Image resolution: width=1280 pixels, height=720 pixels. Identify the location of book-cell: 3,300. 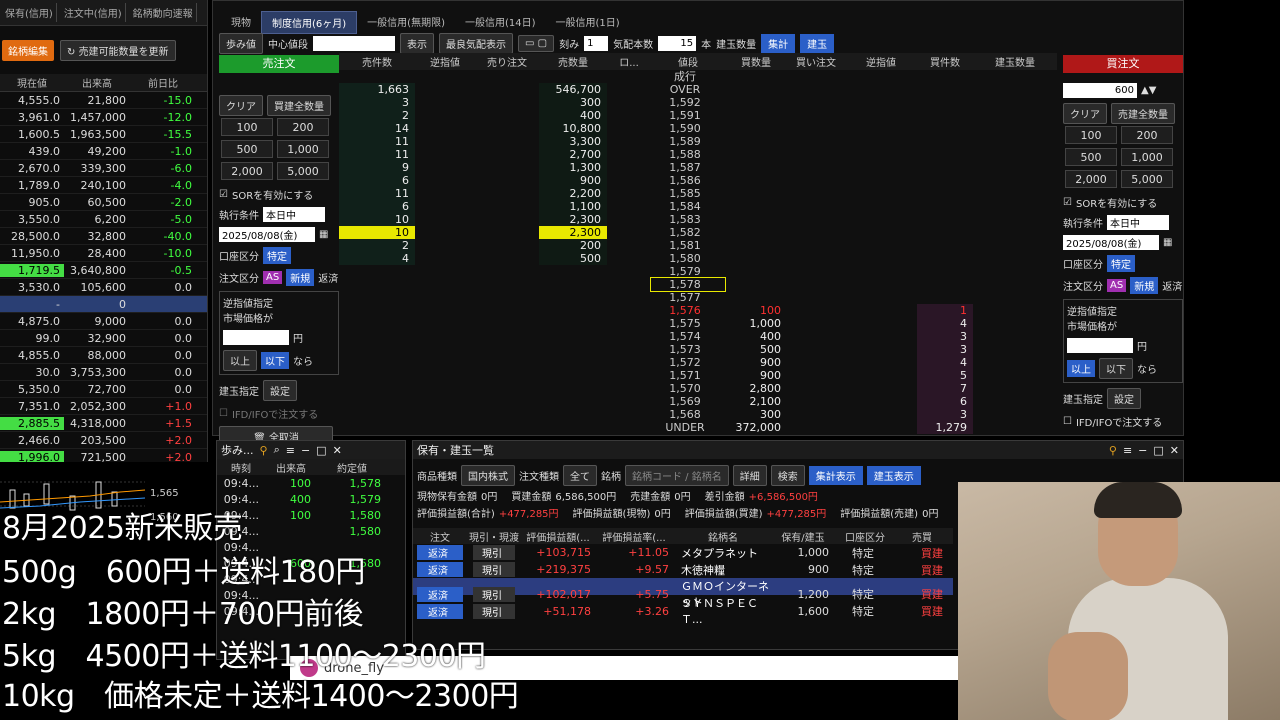
(573, 141).